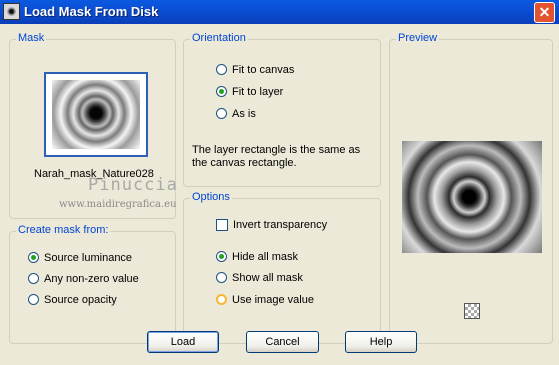 This screenshot has width=559, height=365. Describe the element at coordinates (118, 204) in the screenshot. I see `watermark-url: www.maidiregrafica.eu` at that location.